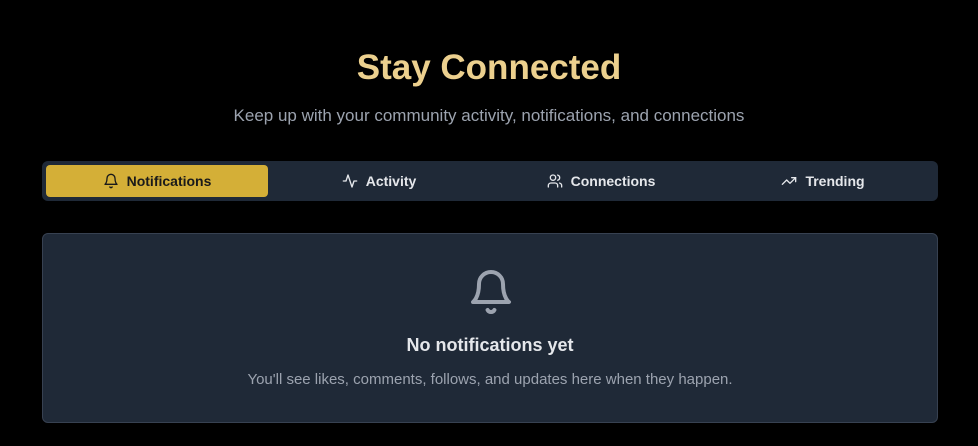 Image resolution: width=978 pixels, height=446 pixels. I want to click on tab-notifications: Notifications, so click(157, 181).